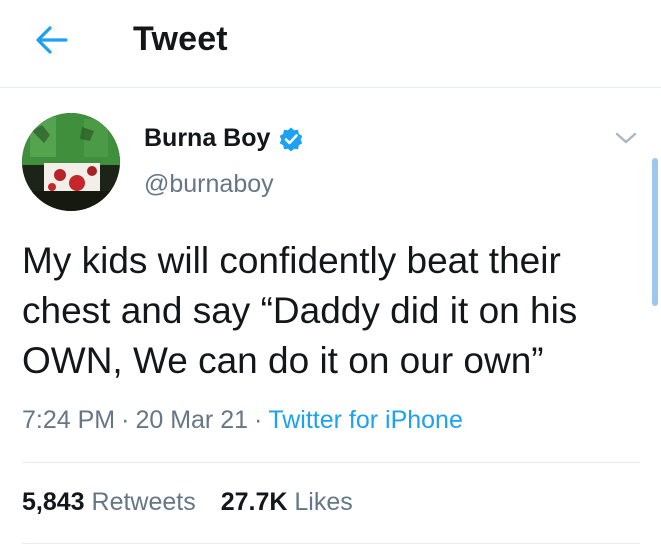 The width and height of the screenshot is (661, 547). I want to click on tweet-time: 7:24 PM, so click(69, 420).